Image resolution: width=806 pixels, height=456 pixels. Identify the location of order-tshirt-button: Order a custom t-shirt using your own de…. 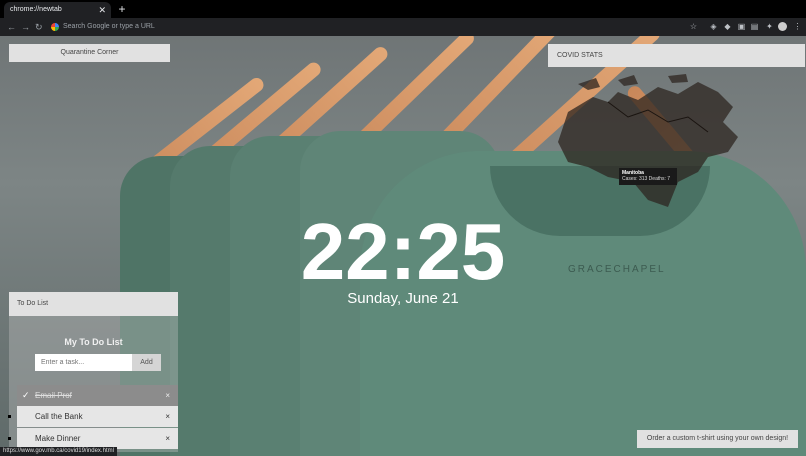
(717, 439).